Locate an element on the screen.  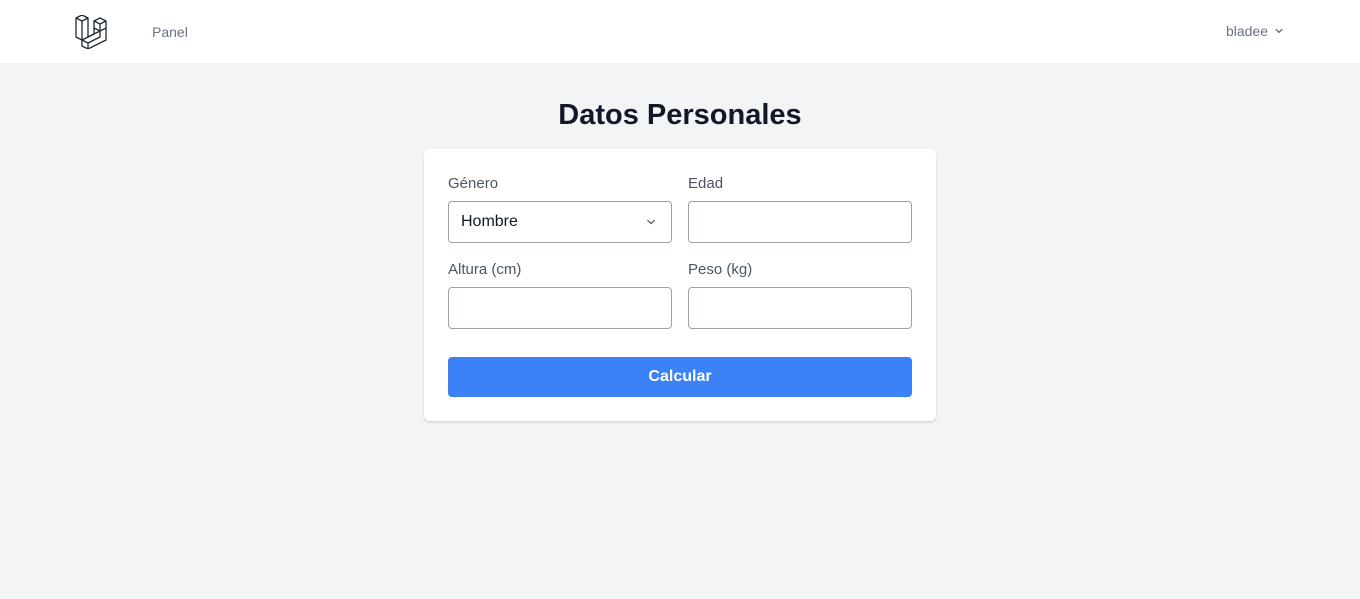
peso-input is located at coordinates (800, 308).